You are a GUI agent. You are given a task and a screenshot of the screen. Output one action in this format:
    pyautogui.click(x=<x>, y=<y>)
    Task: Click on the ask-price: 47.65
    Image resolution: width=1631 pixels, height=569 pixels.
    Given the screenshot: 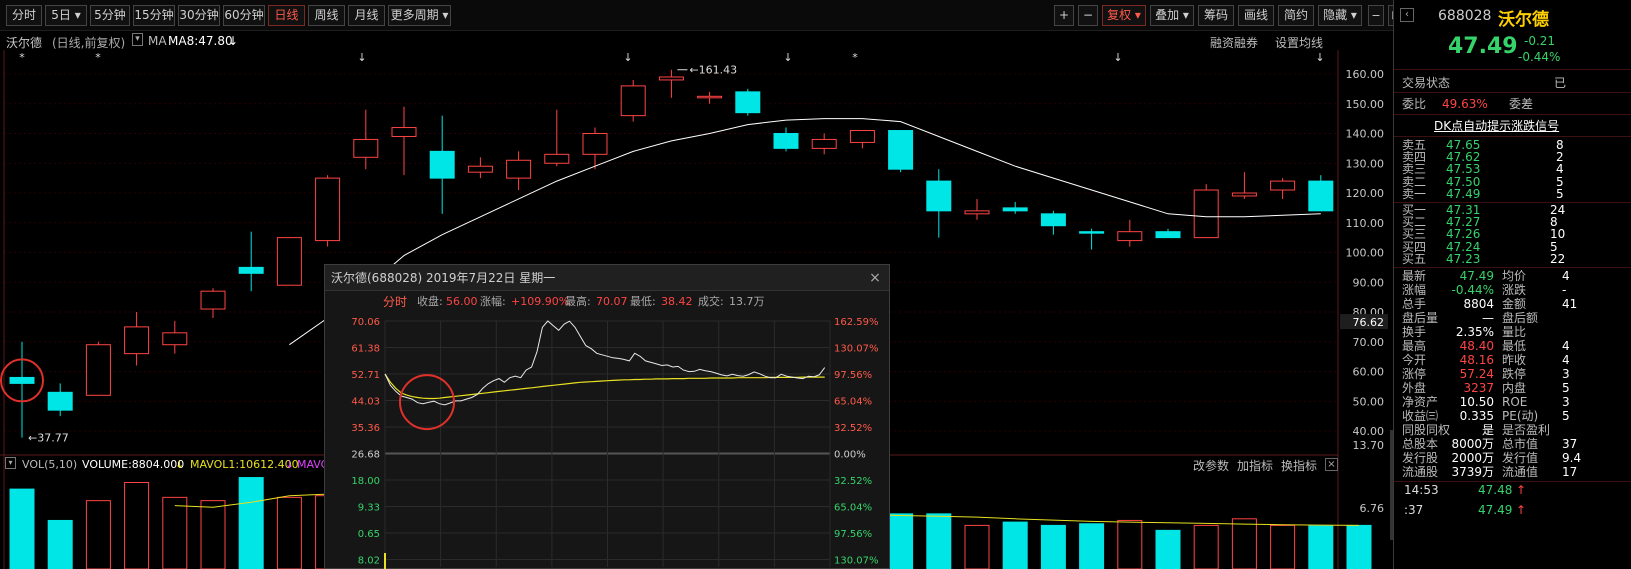 What is the action you would take?
    pyautogui.click(x=1463, y=145)
    